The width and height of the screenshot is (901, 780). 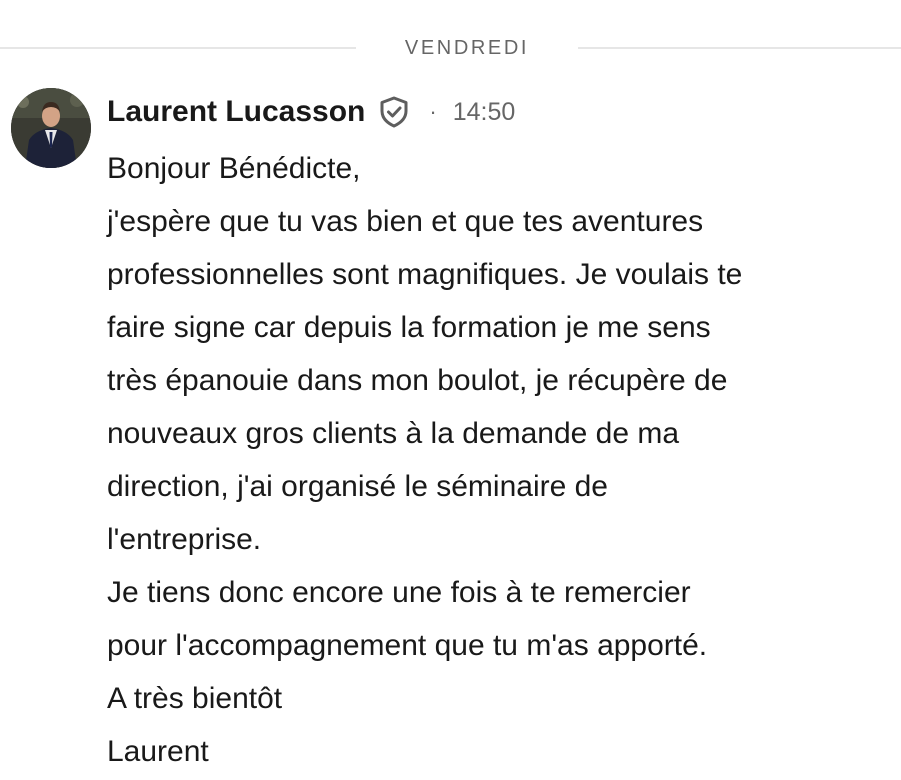 What do you see at coordinates (357, 486) in the screenshot?
I see `message-line: direction, j'ai organisé le séminaire de` at bounding box center [357, 486].